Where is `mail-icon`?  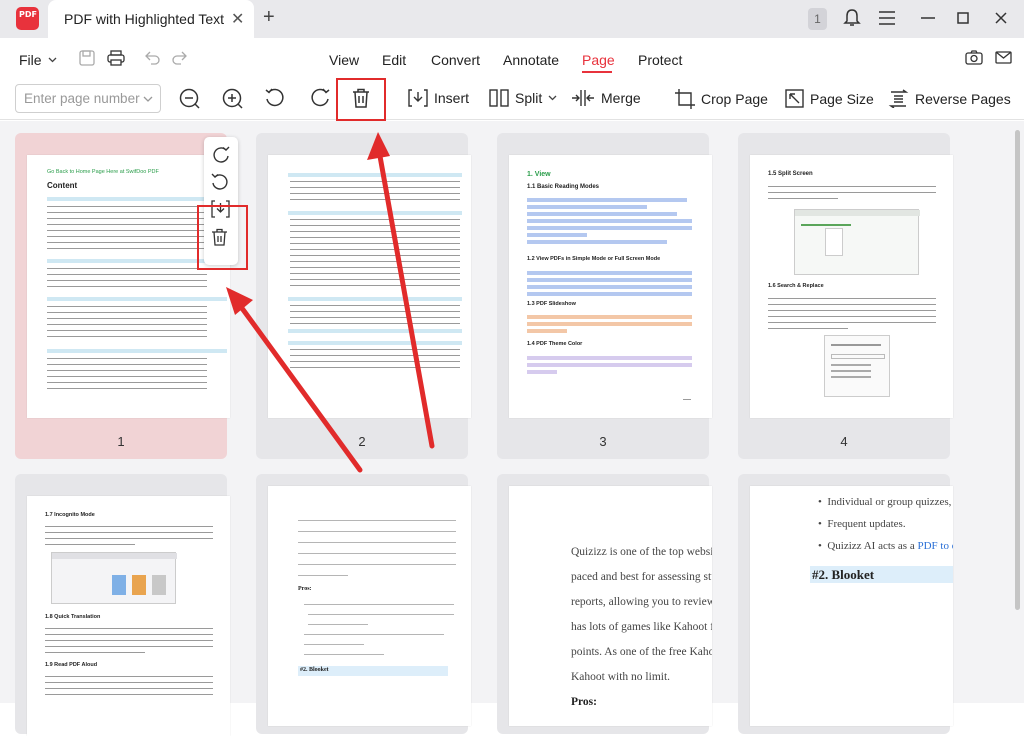
mail-icon is located at coordinates (1003, 57).